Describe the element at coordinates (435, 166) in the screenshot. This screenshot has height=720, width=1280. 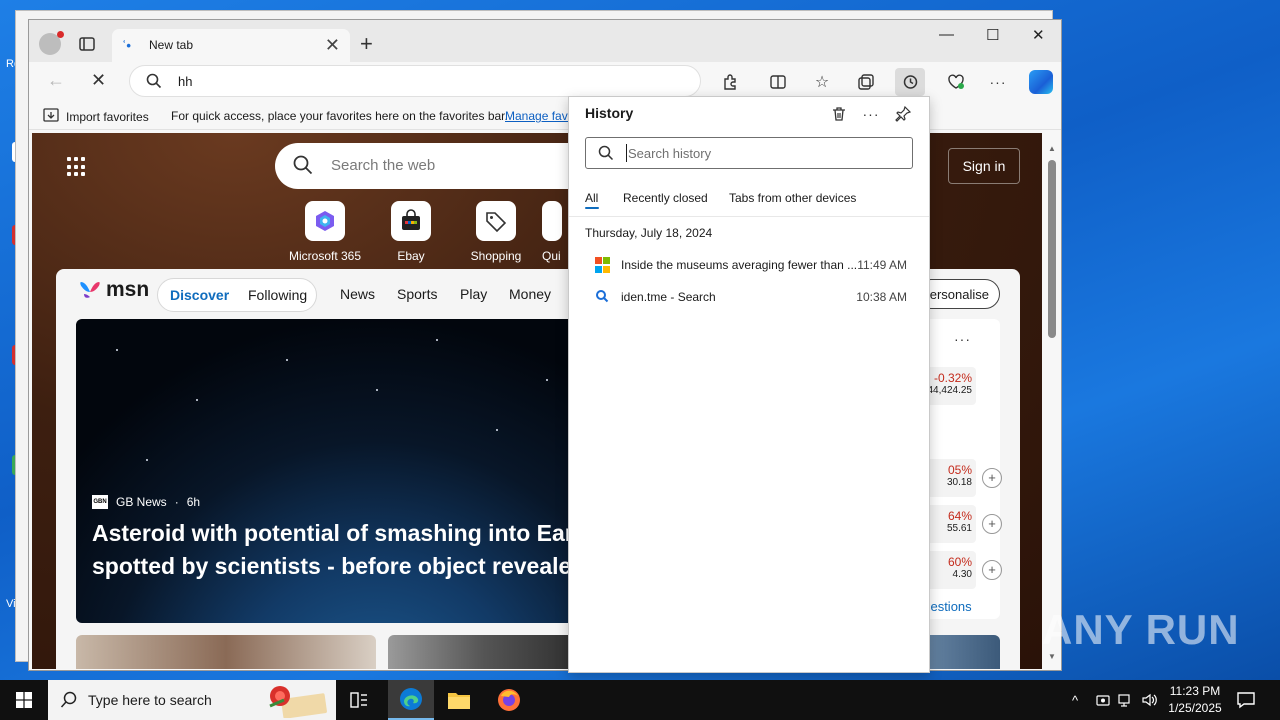
I see `web-search-box: Search the web` at that location.